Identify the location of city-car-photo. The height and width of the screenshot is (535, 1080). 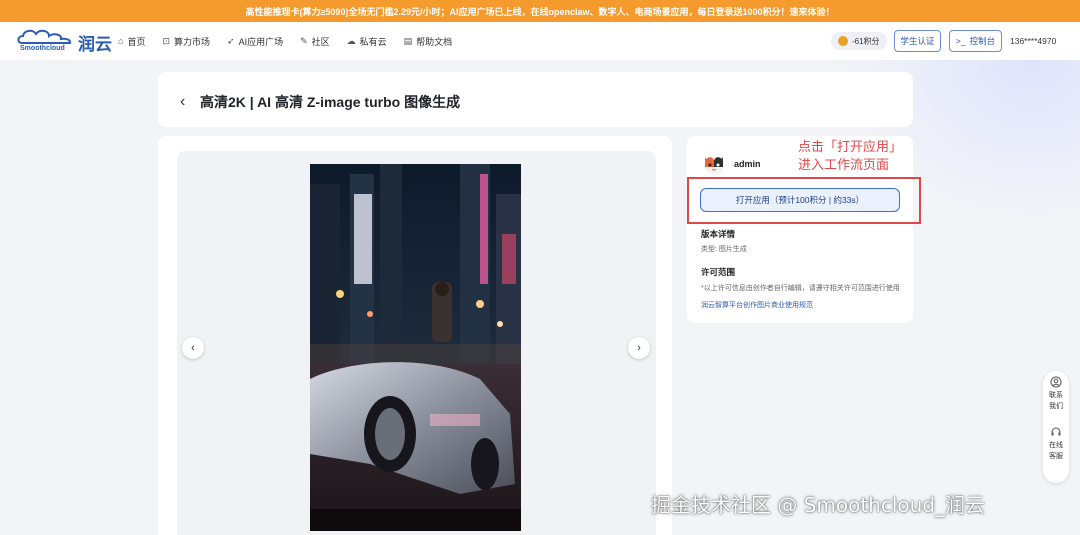
(415, 347).